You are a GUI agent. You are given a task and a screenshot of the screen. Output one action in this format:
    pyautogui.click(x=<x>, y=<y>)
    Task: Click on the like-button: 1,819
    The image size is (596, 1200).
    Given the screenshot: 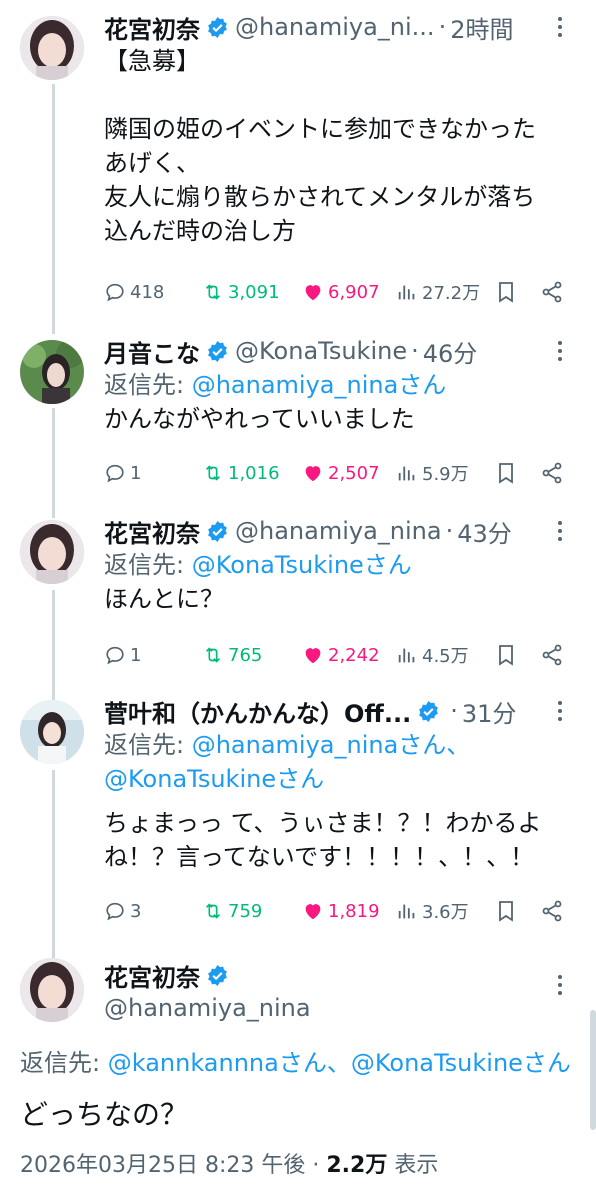 What is the action you would take?
    pyautogui.click(x=341, y=911)
    